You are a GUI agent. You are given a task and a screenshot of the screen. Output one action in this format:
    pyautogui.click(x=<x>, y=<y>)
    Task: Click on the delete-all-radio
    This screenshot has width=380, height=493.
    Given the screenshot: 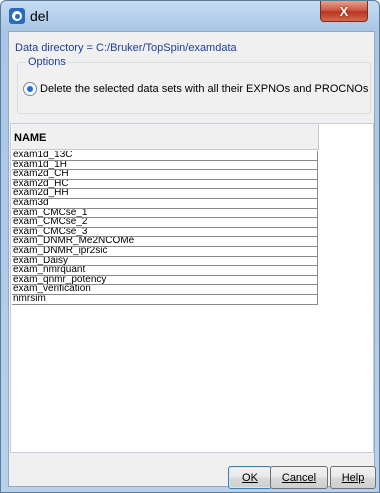 What is the action you would take?
    pyautogui.click(x=30, y=89)
    